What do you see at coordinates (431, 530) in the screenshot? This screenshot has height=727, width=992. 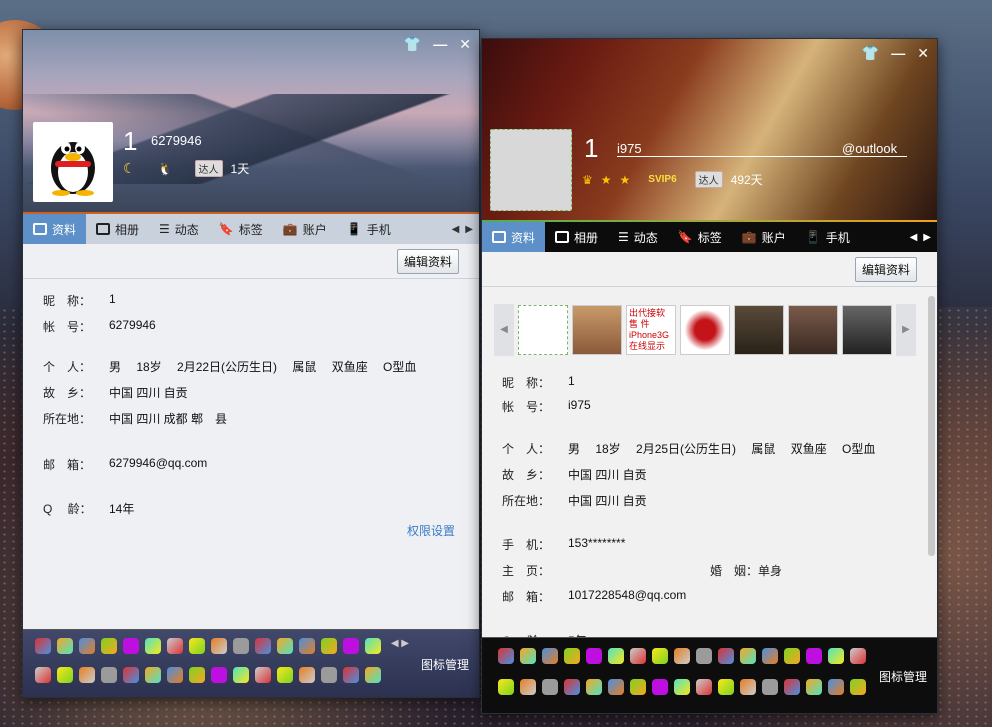 I see `permission-settings-link: 权限设置` at bounding box center [431, 530].